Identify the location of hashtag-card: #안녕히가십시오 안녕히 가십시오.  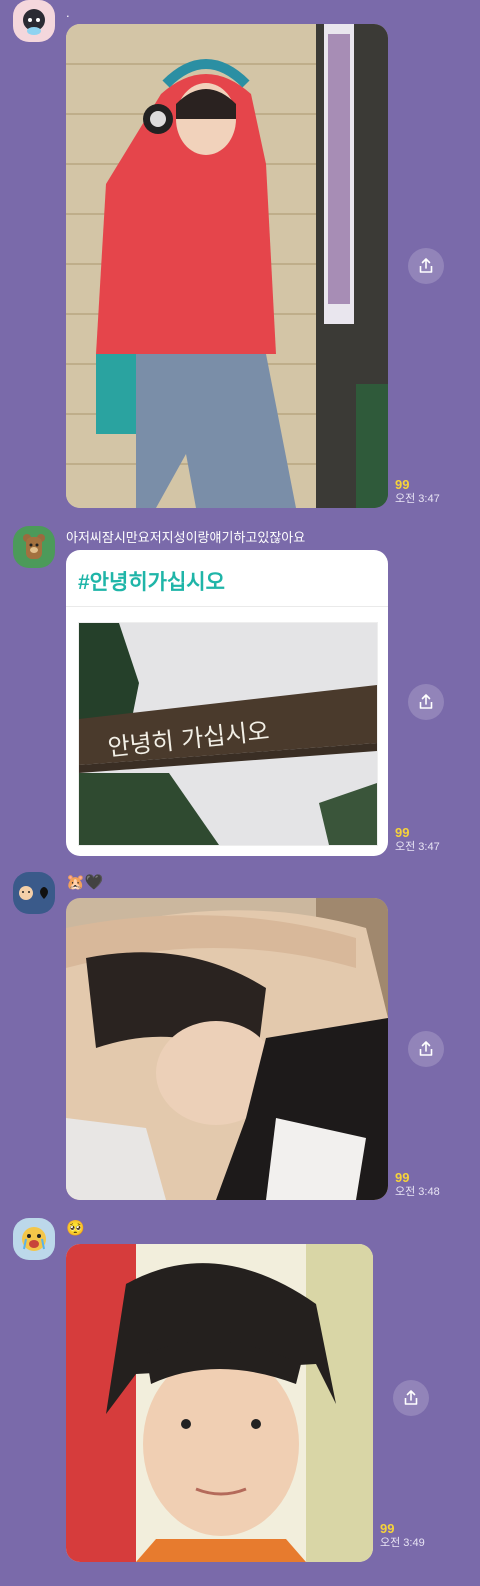
(227, 703).